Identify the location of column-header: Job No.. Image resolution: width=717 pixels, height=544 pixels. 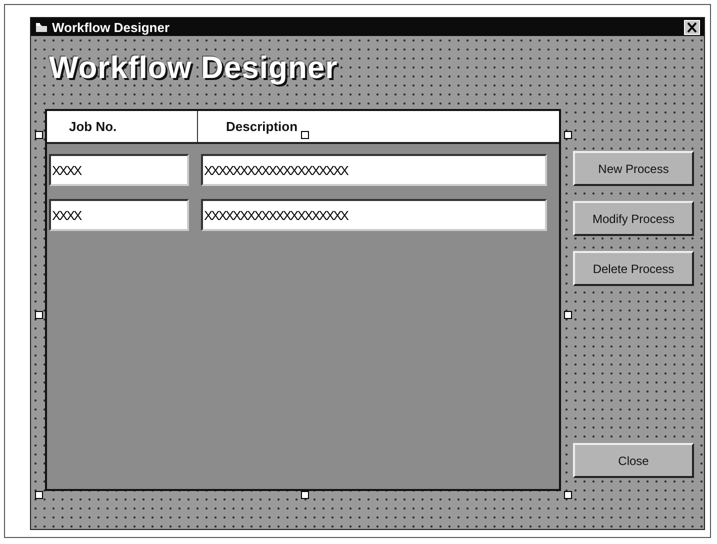
(122, 126).